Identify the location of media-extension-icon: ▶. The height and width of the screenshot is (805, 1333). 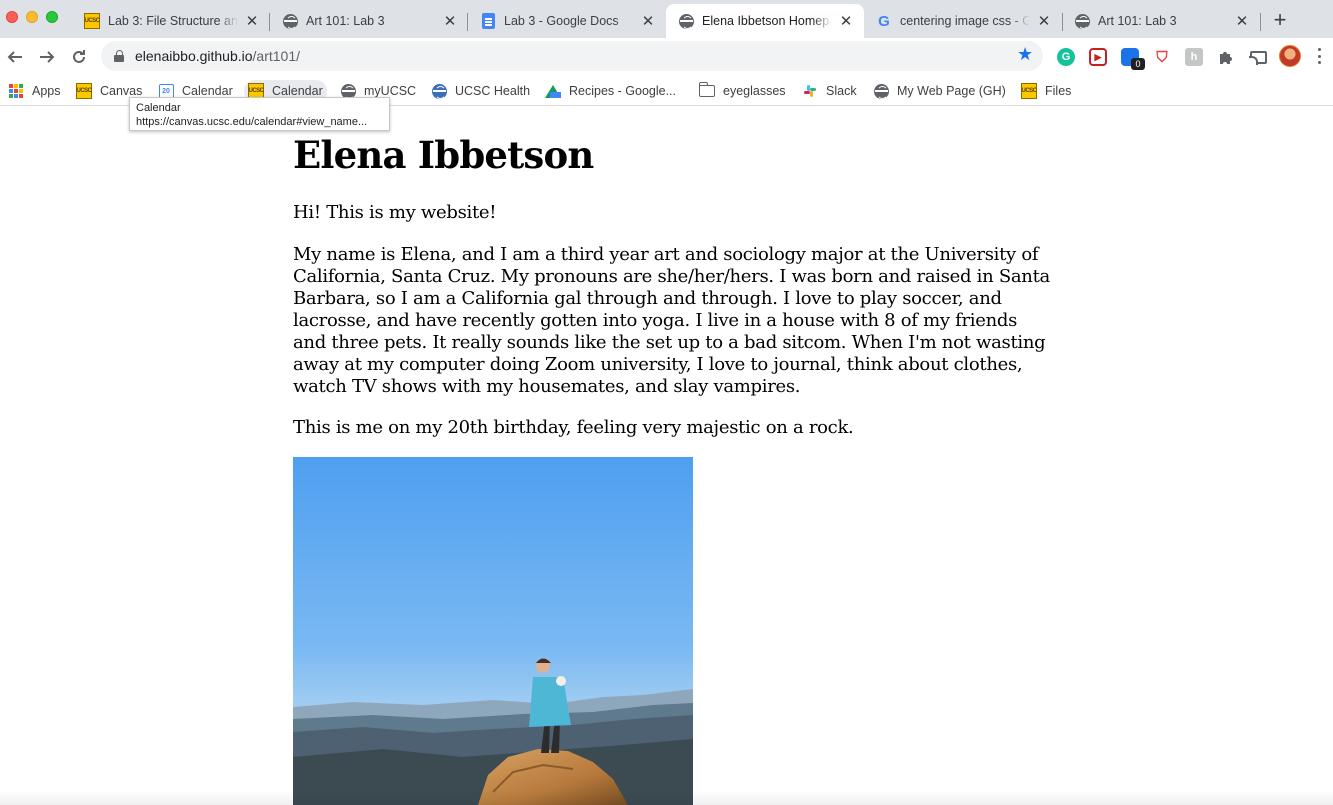
(1098, 57).